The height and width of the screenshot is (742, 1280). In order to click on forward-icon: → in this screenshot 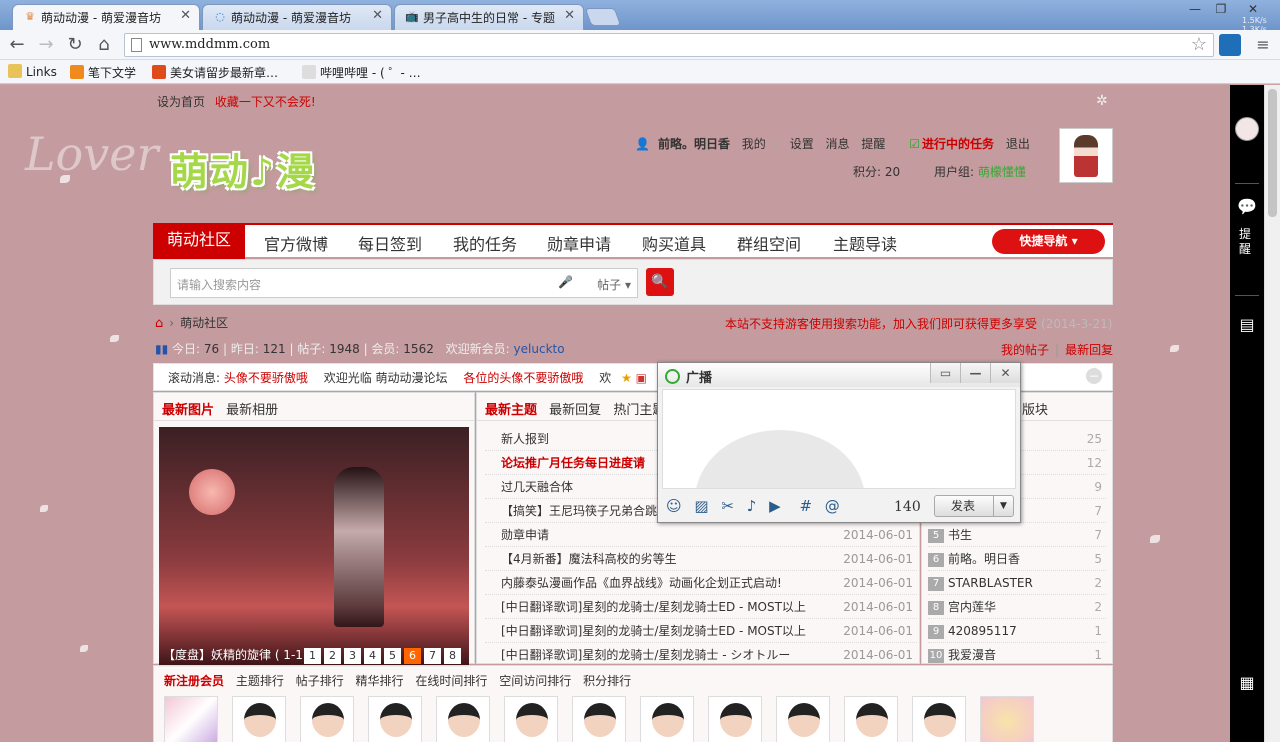, I will do `click(46, 45)`.